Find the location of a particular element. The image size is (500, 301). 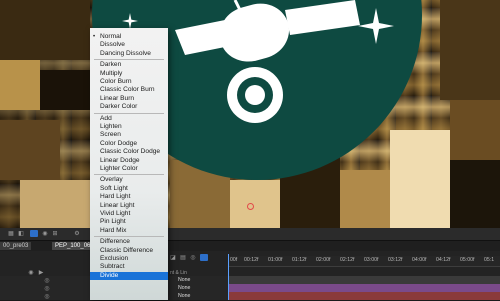

blend-mode-label: Dissolve is located at coordinates (112, 45).